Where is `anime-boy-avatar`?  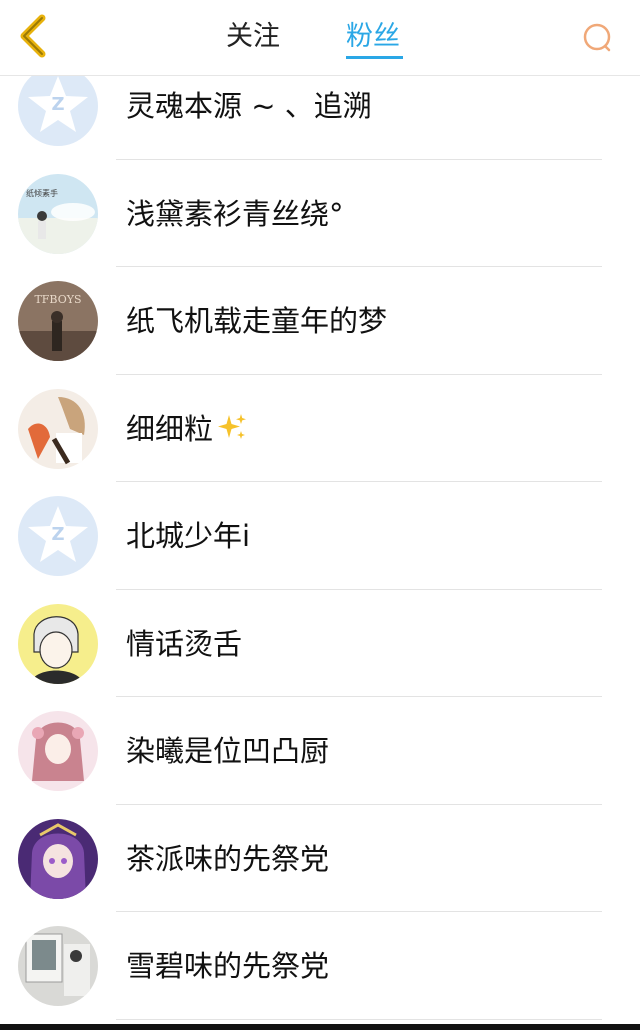
anime-boy-avatar is located at coordinates (58, 643).